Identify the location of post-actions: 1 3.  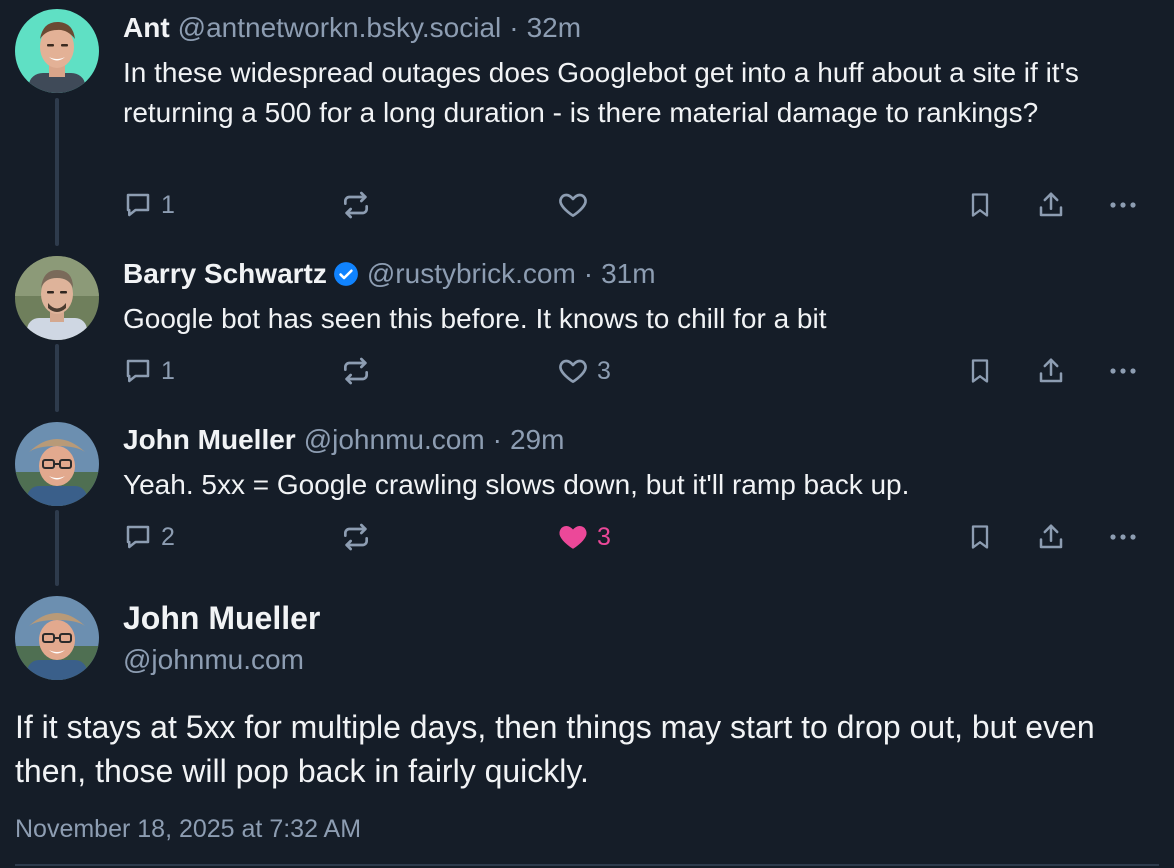
(587, 371).